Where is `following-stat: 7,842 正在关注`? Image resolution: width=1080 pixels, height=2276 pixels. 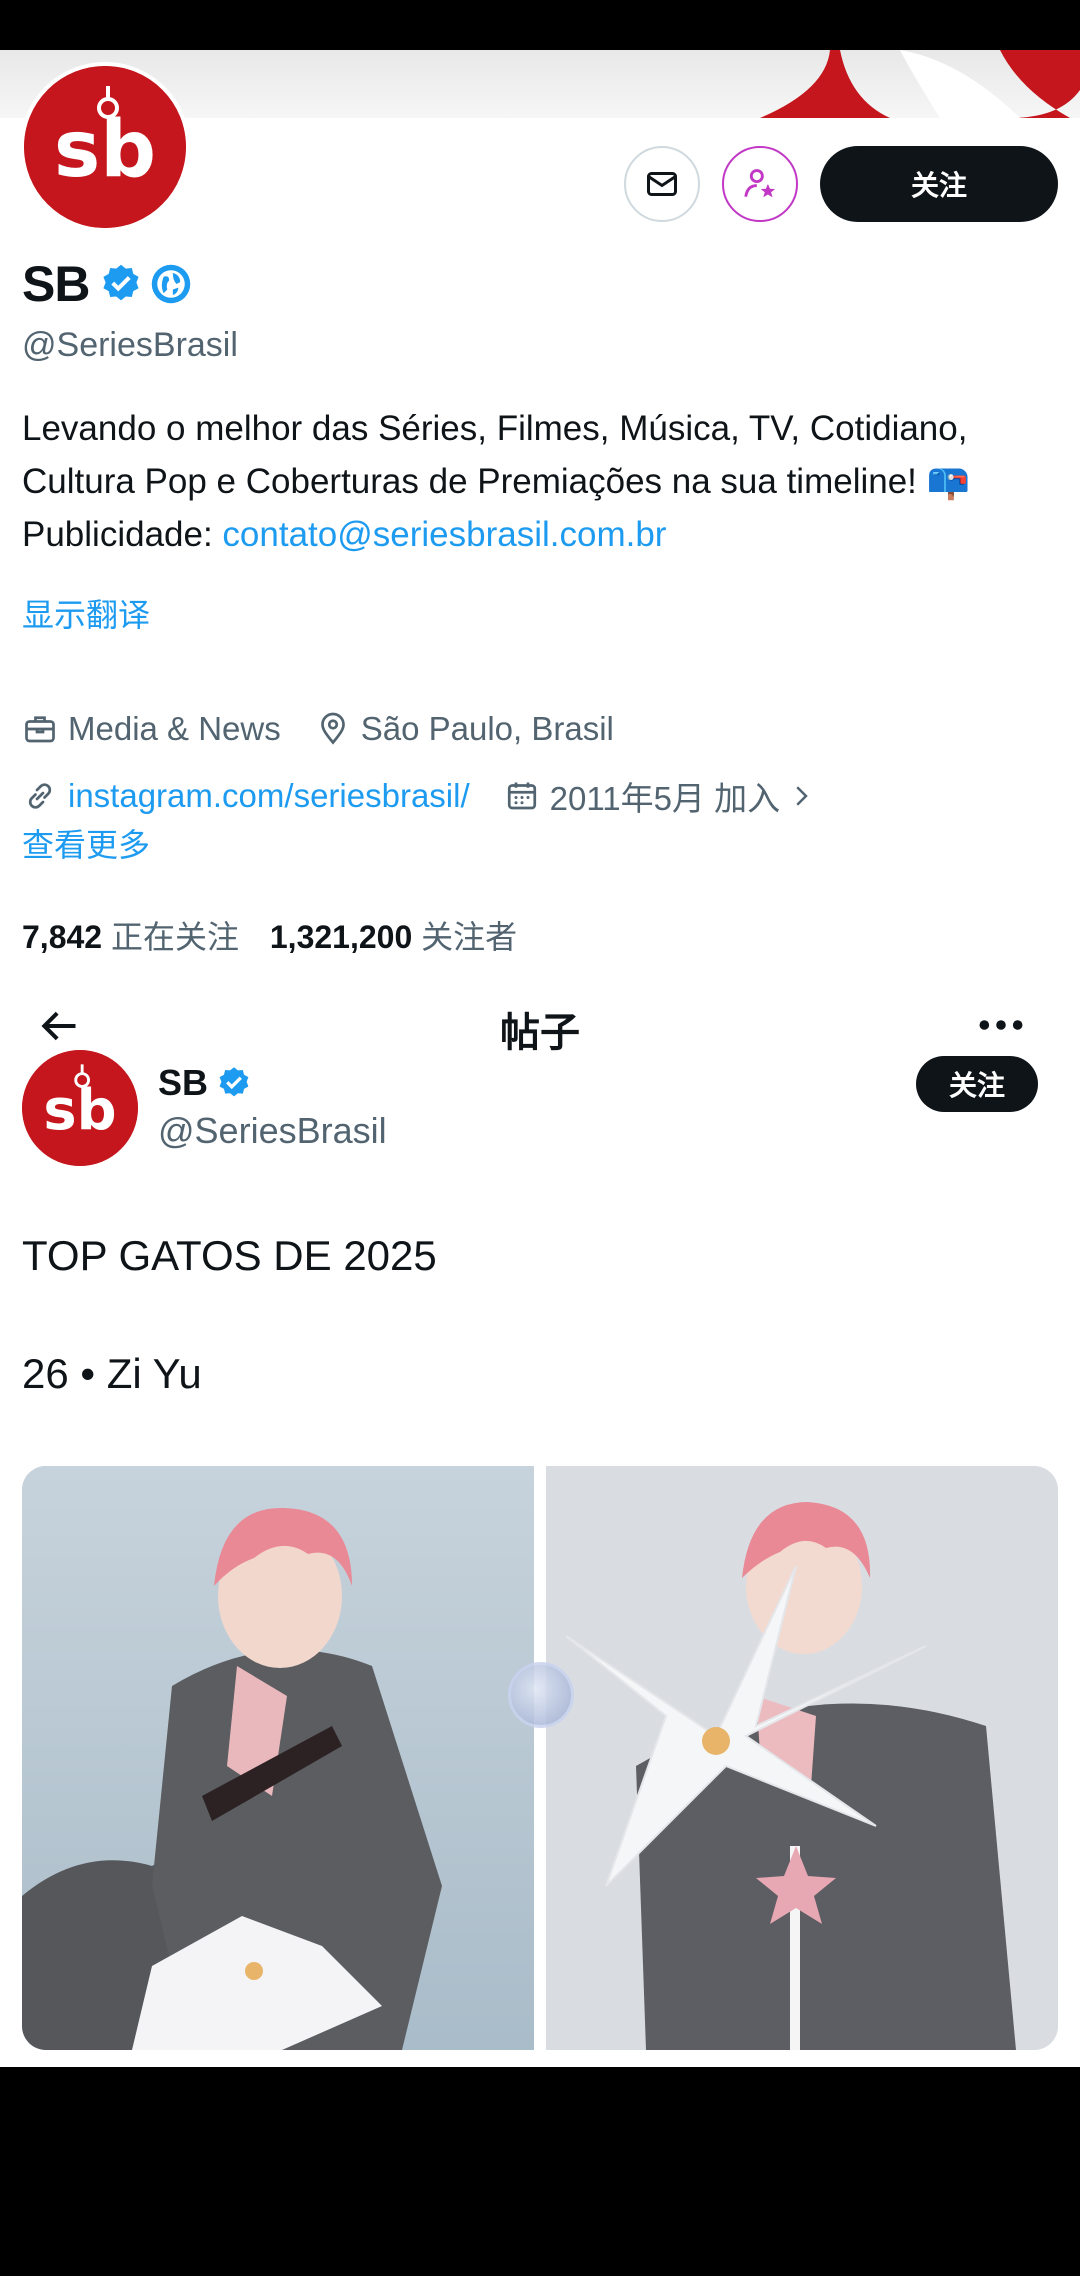
following-stat: 7,842 正在关注 is located at coordinates (130, 937).